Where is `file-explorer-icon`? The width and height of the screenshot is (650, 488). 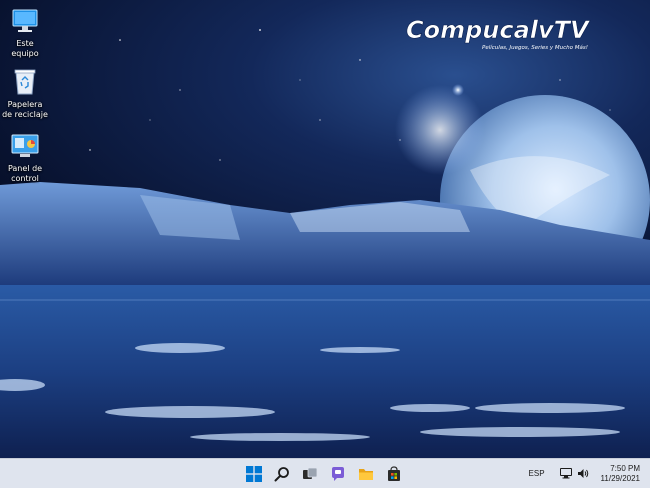 file-explorer-icon is located at coordinates (366, 474).